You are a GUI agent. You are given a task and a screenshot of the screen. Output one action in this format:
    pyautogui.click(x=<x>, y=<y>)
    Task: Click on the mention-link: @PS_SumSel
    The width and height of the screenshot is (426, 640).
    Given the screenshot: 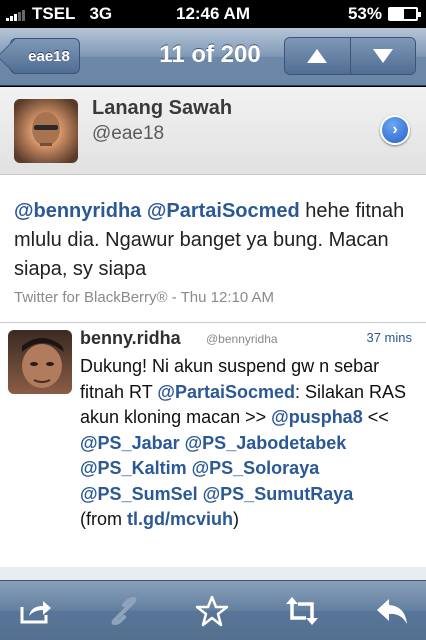 What is the action you would take?
    pyautogui.click(x=139, y=494)
    